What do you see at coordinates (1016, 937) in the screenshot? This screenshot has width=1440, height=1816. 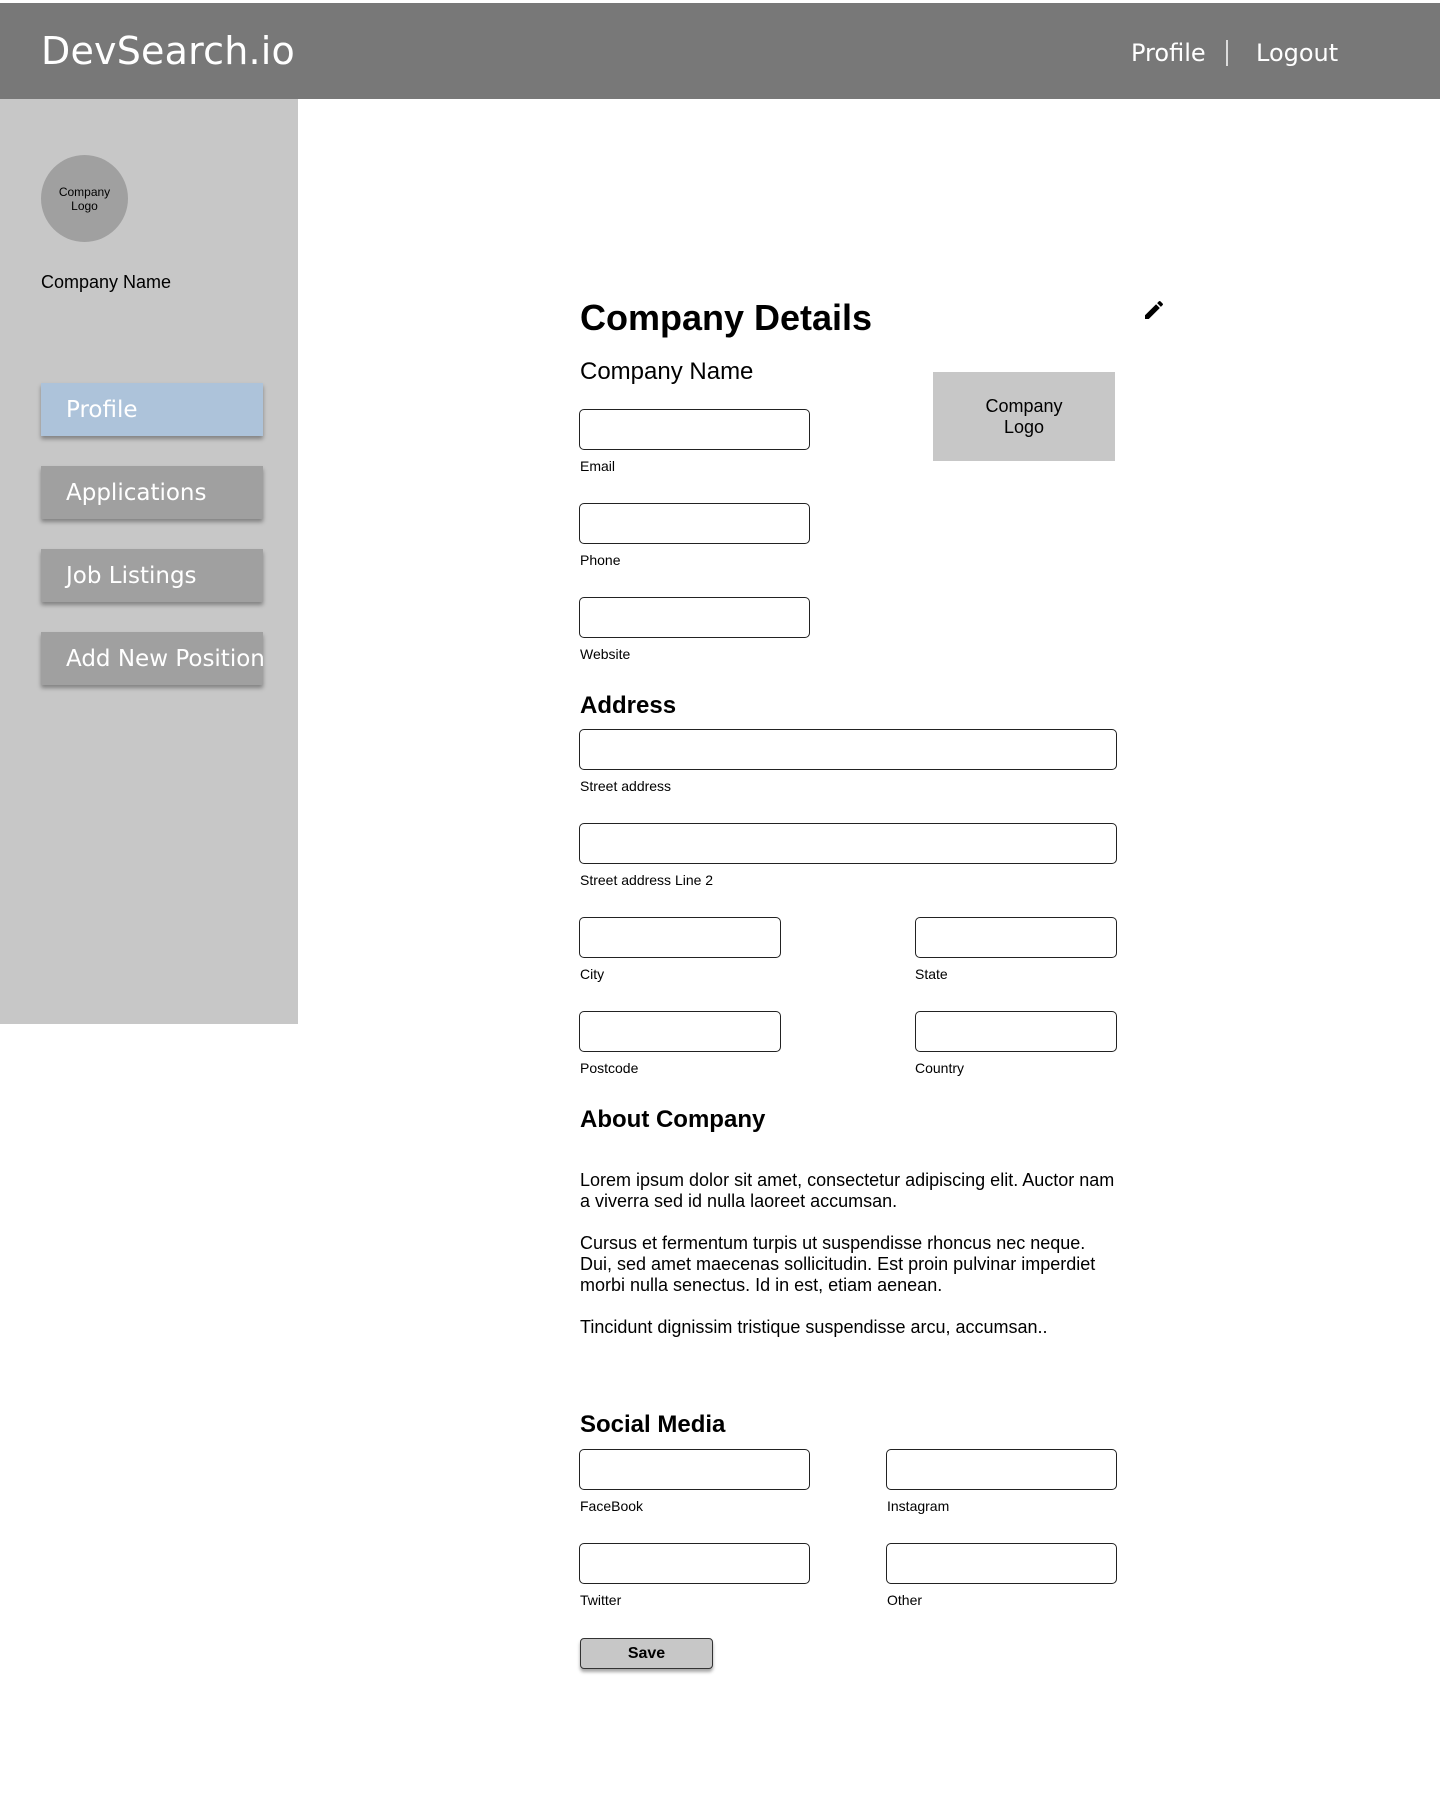 I see `state-field` at bounding box center [1016, 937].